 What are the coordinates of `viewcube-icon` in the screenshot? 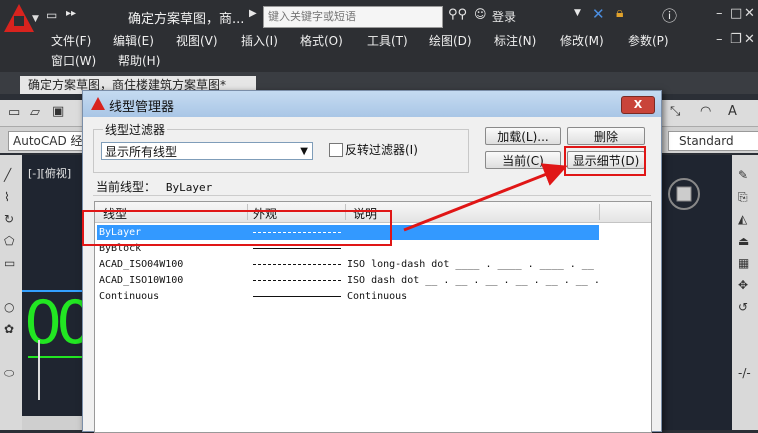 It's located at (684, 192).